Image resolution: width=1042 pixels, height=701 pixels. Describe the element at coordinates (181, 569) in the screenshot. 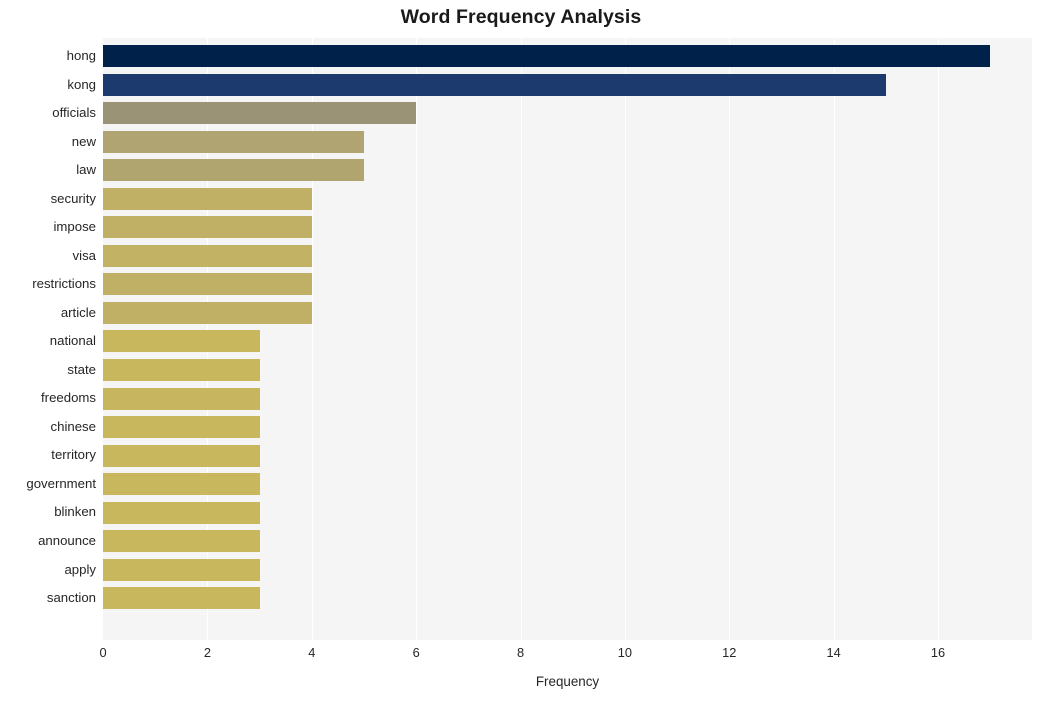

I see `bar-apply` at that location.